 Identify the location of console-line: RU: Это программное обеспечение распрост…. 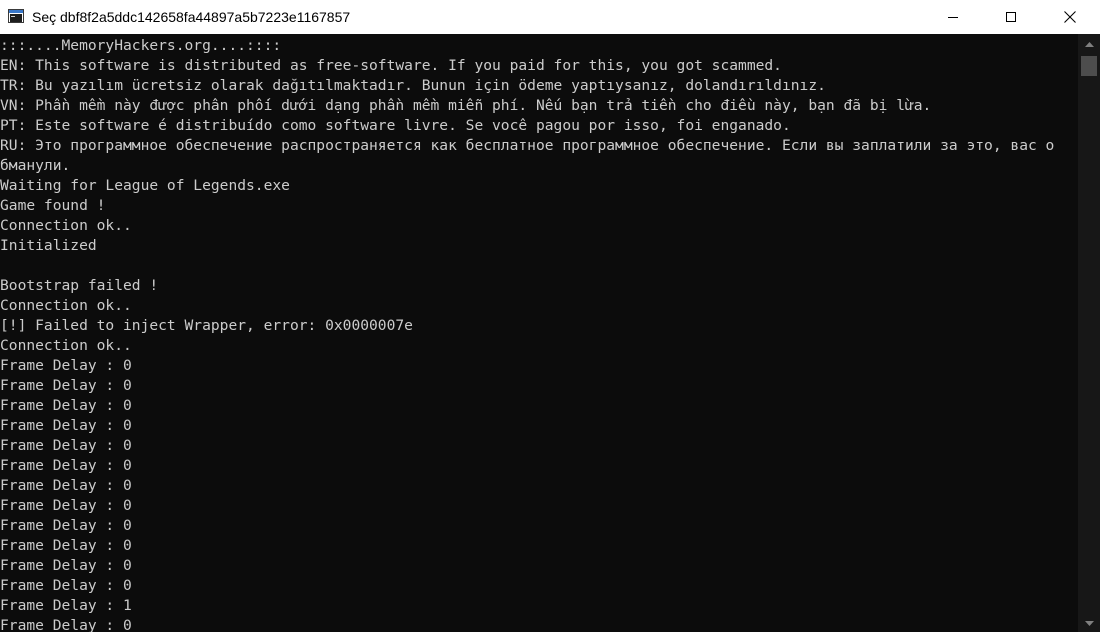
(527, 145).